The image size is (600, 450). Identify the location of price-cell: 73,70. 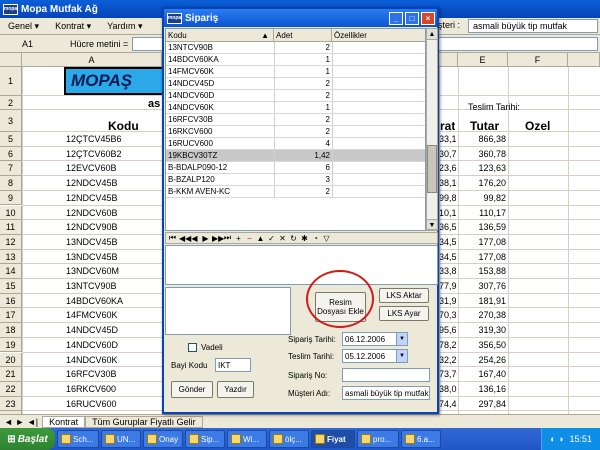
(448, 374).